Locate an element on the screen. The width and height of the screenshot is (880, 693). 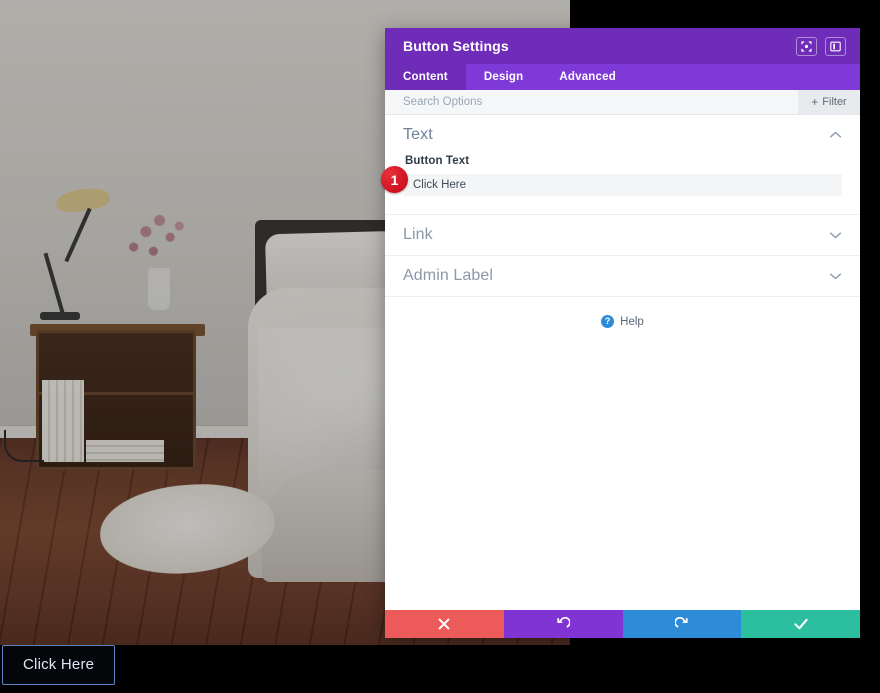
page-click-here-button: Click Here is located at coordinates (59, 665).